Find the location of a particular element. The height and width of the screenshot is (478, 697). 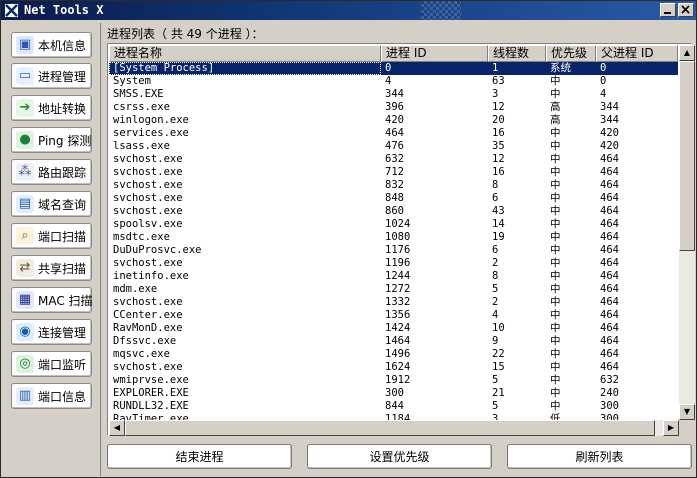

cell-pid: 712 is located at coordinates (394, 172).